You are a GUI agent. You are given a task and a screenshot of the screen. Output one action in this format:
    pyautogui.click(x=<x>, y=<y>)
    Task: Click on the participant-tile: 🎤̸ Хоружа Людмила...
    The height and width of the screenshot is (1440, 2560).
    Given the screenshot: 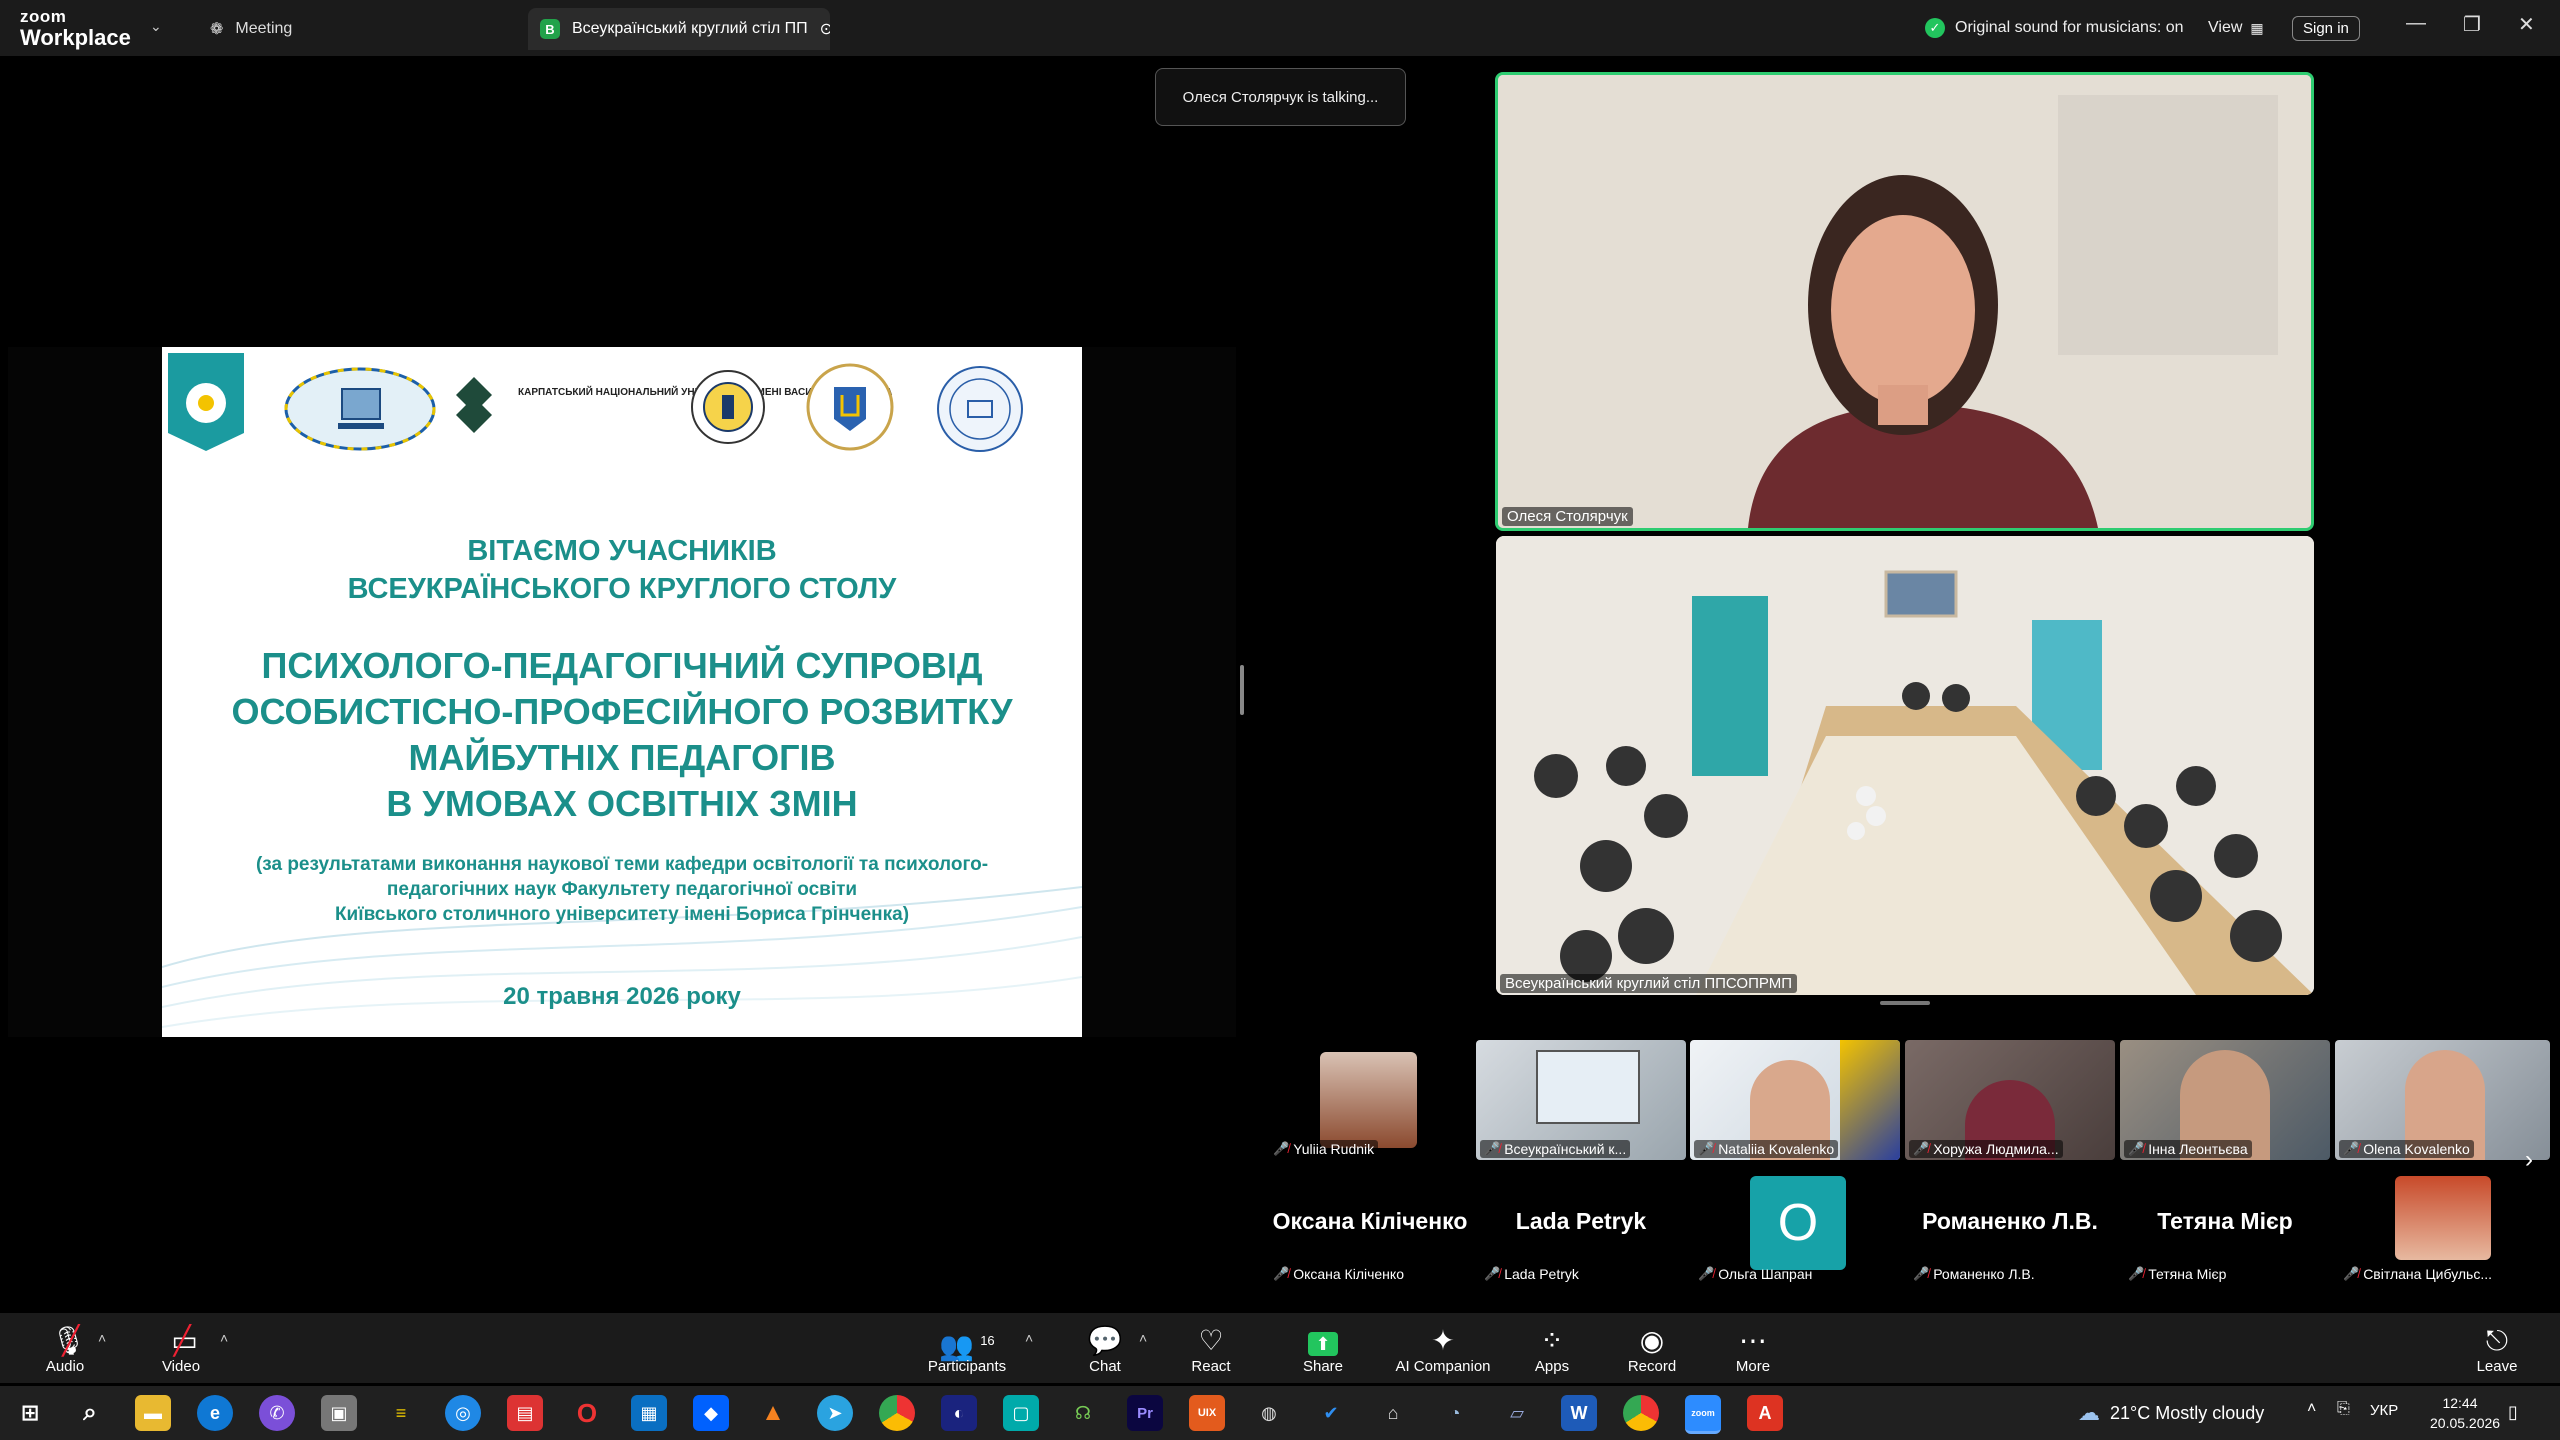 What is the action you would take?
    pyautogui.click(x=2010, y=1100)
    